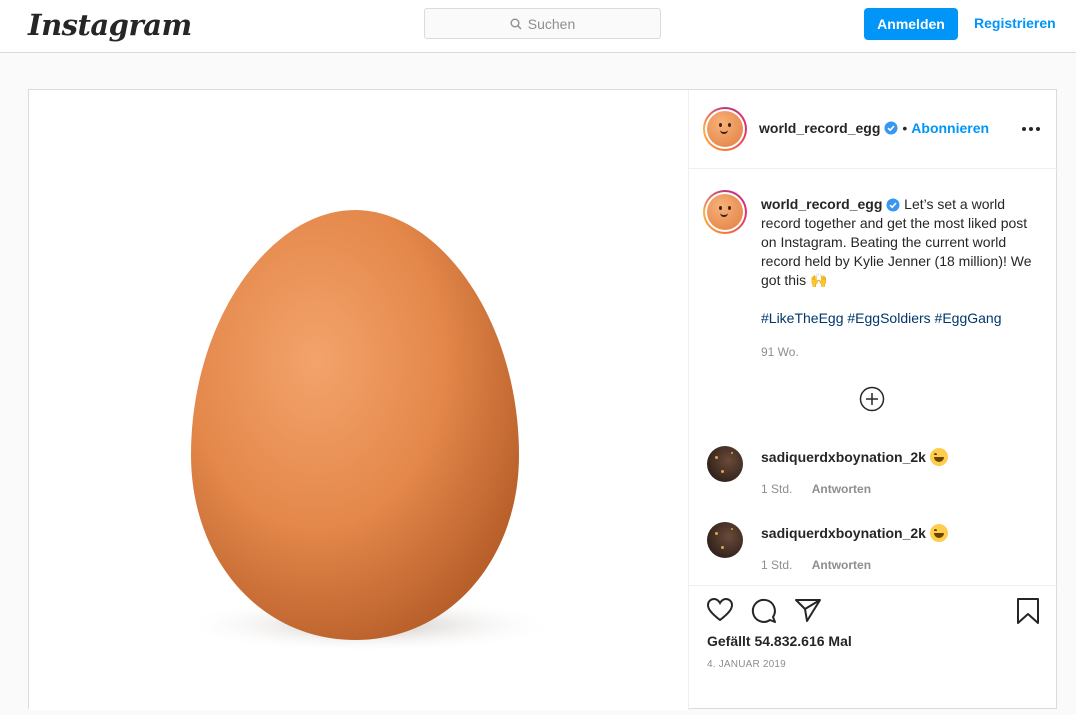 The image size is (1076, 715). I want to click on login-button: Anmelden, so click(911, 24).